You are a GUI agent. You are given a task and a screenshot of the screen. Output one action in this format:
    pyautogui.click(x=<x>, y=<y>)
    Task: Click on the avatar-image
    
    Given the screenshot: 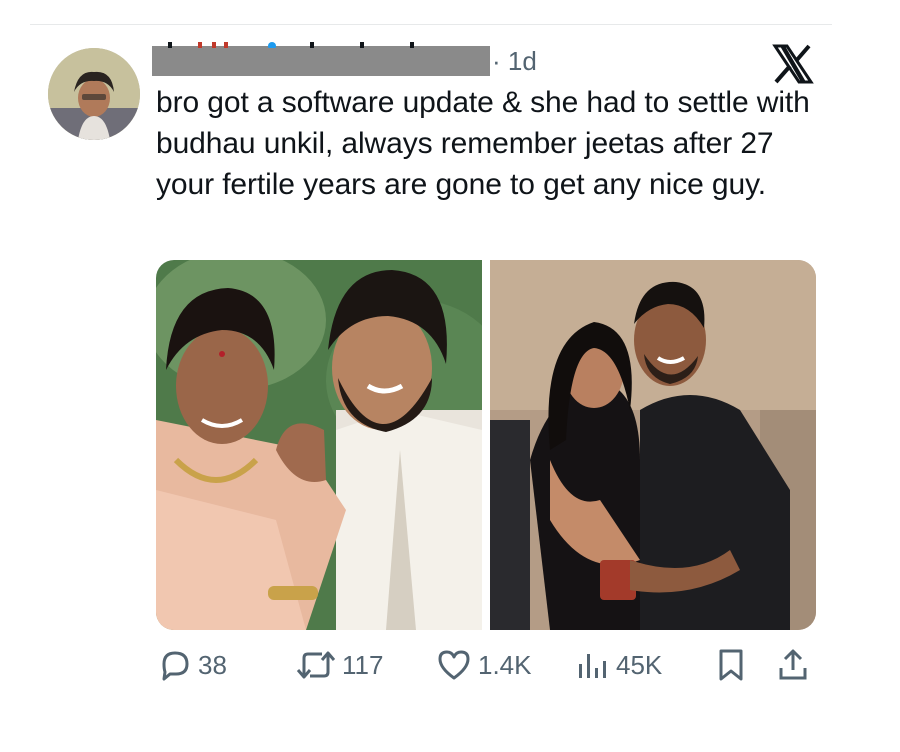 What is the action you would take?
    pyautogui.click(x=94, y=94)
    